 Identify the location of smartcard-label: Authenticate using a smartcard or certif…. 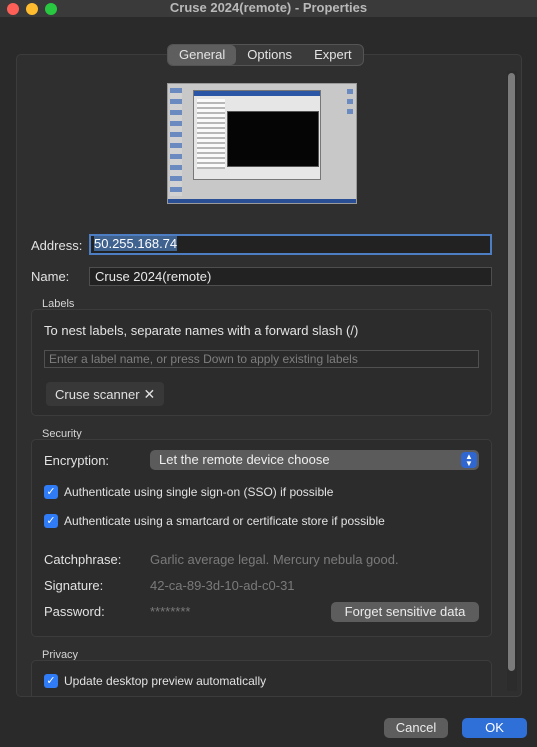
(224, 521).